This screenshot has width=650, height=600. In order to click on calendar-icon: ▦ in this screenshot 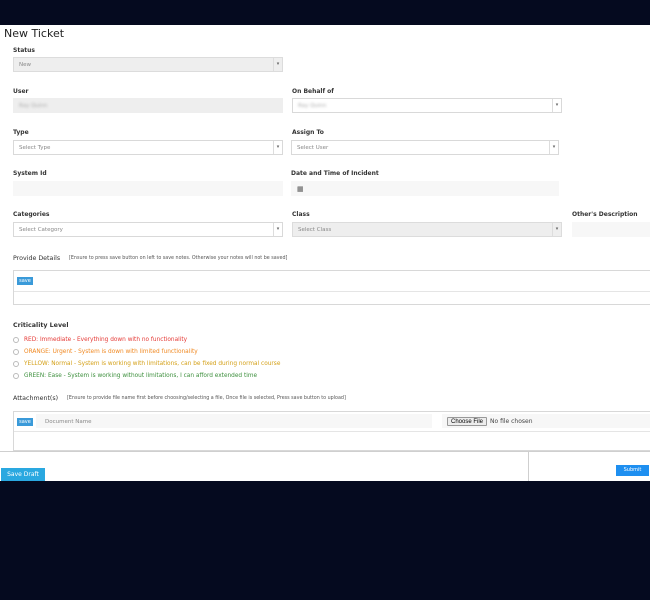, I will do `click(300, 189)`.